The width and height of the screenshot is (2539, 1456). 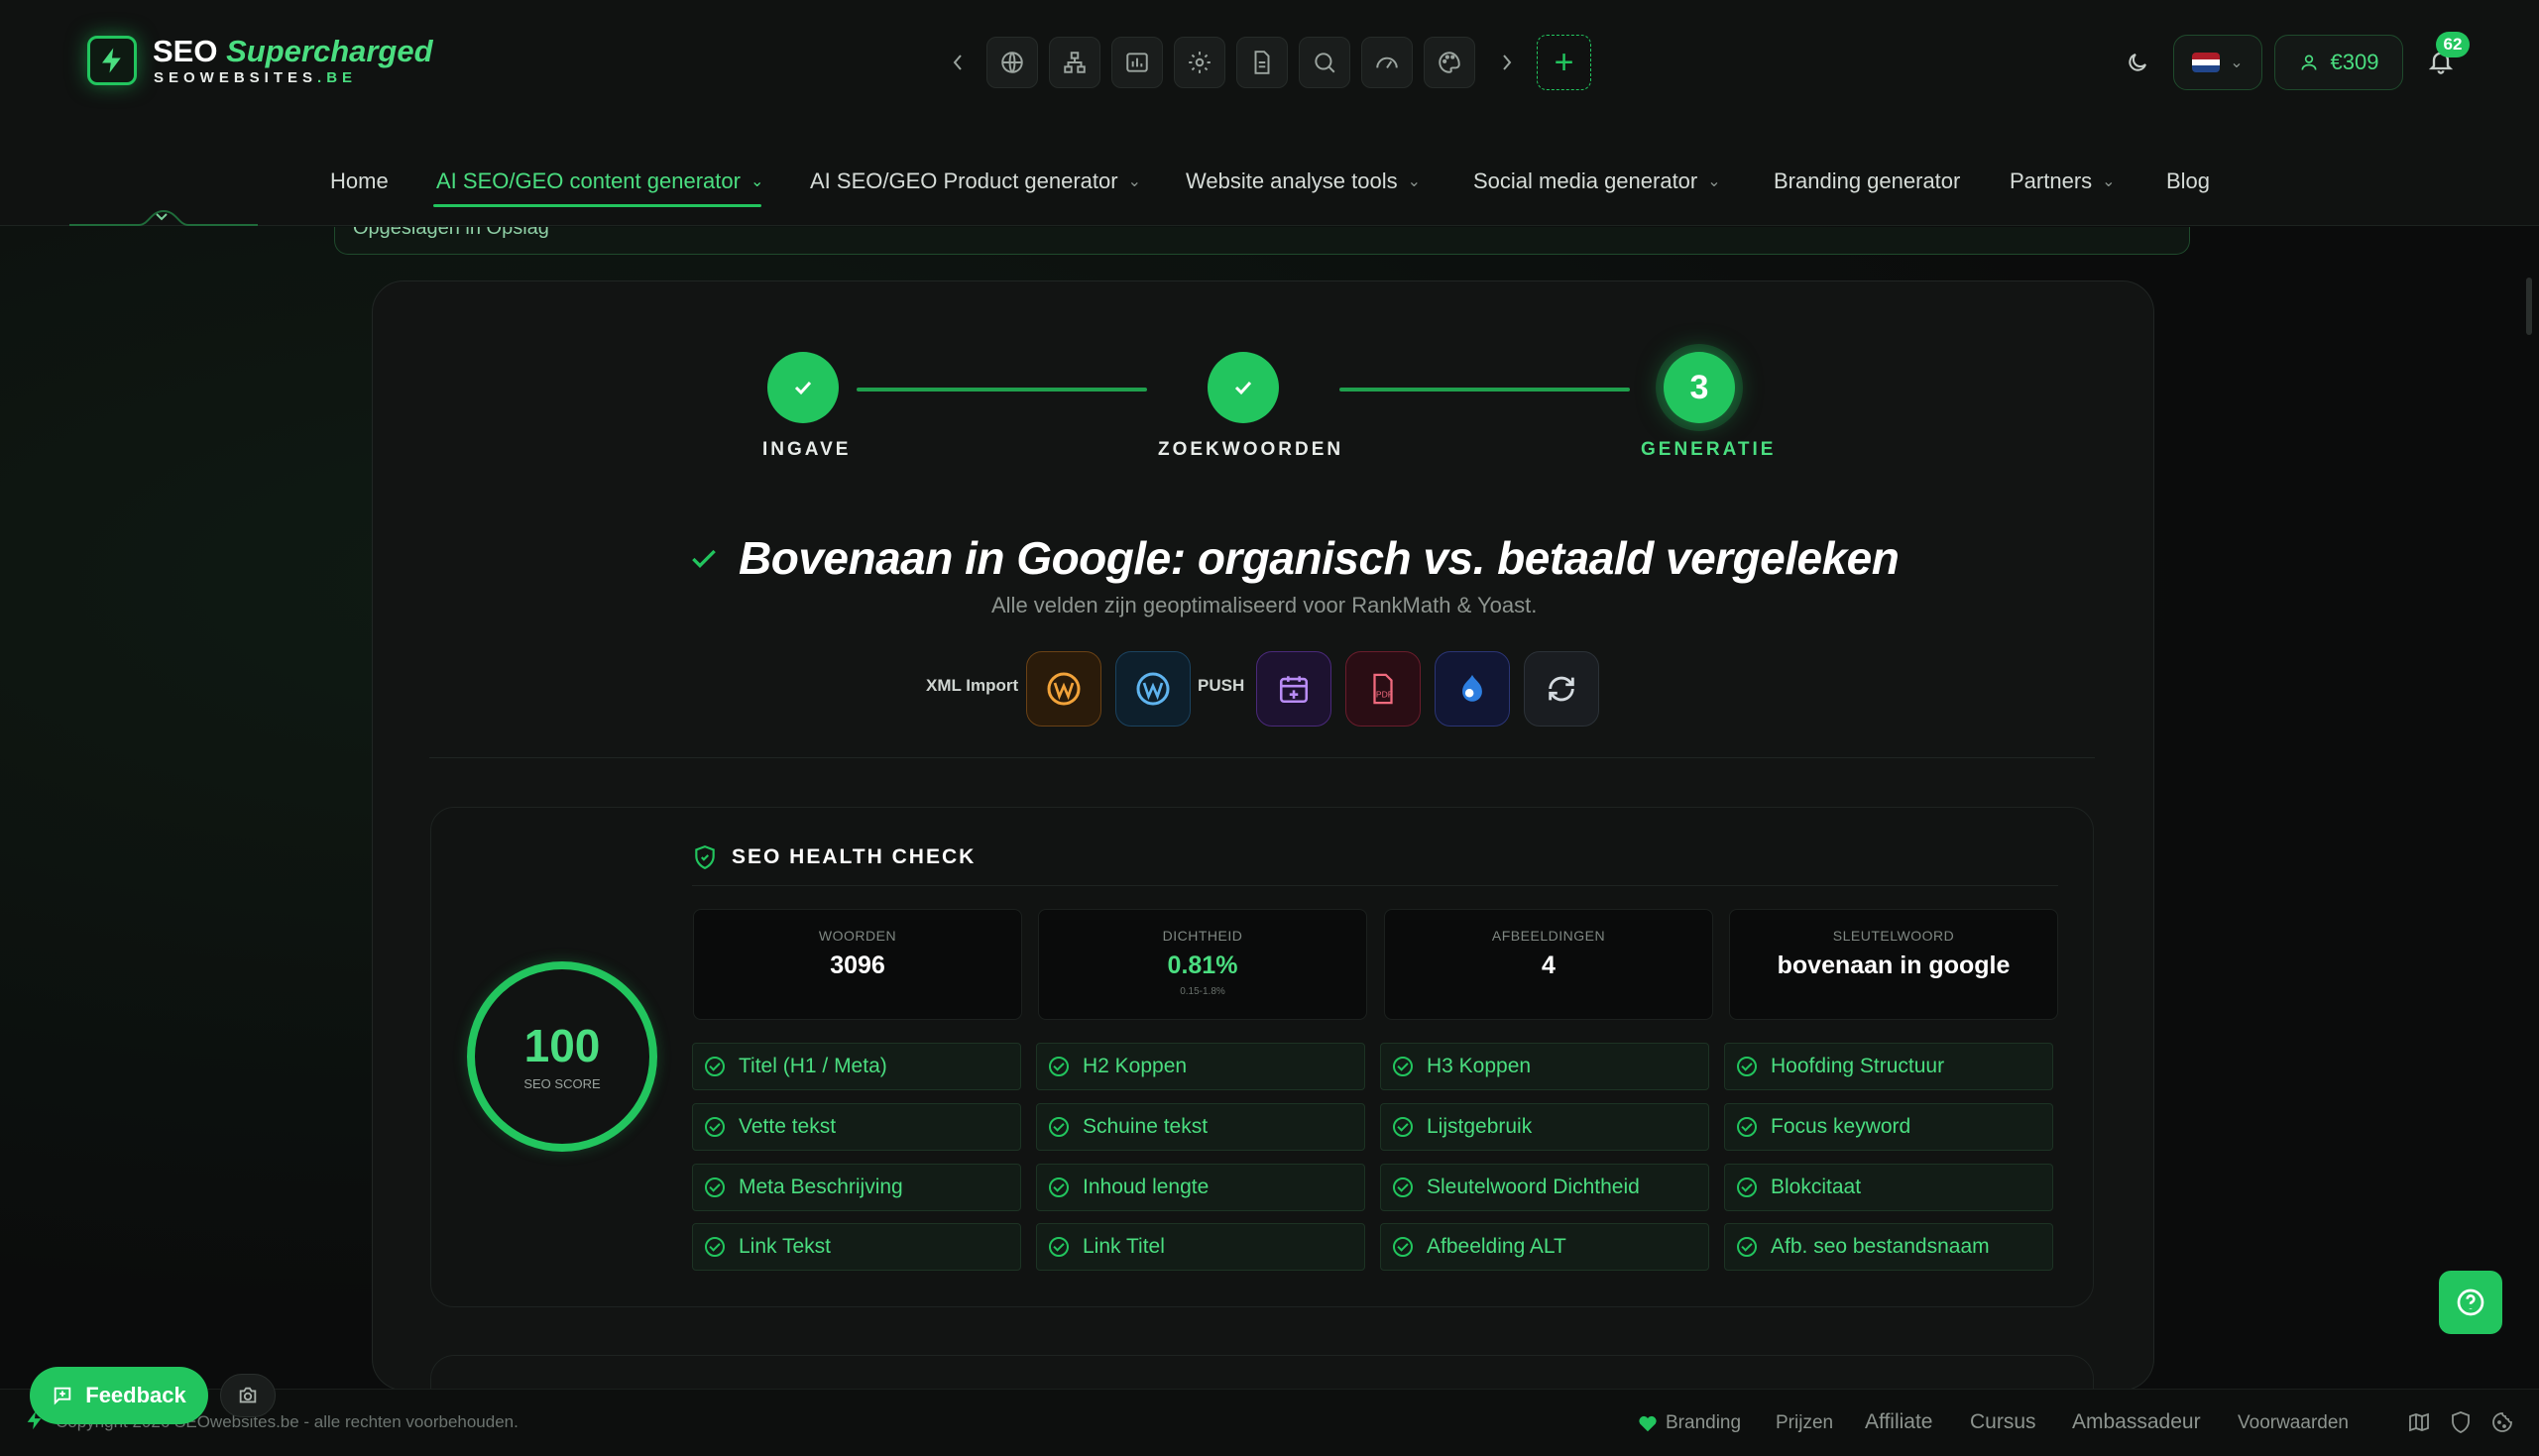 I want to click on seo-score-value: 100, so click(x=562, y=1045).